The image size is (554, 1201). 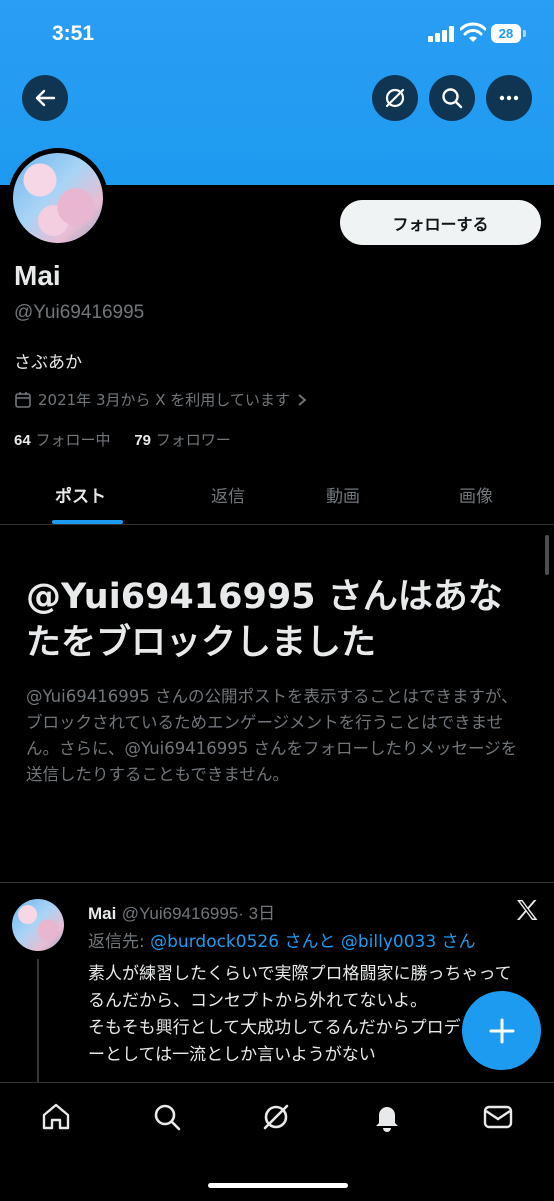 What do you see at coordinates (48, 363) in the screenshot?
I see `profile-bio: さぶあか` at bounding box center [48, 363].